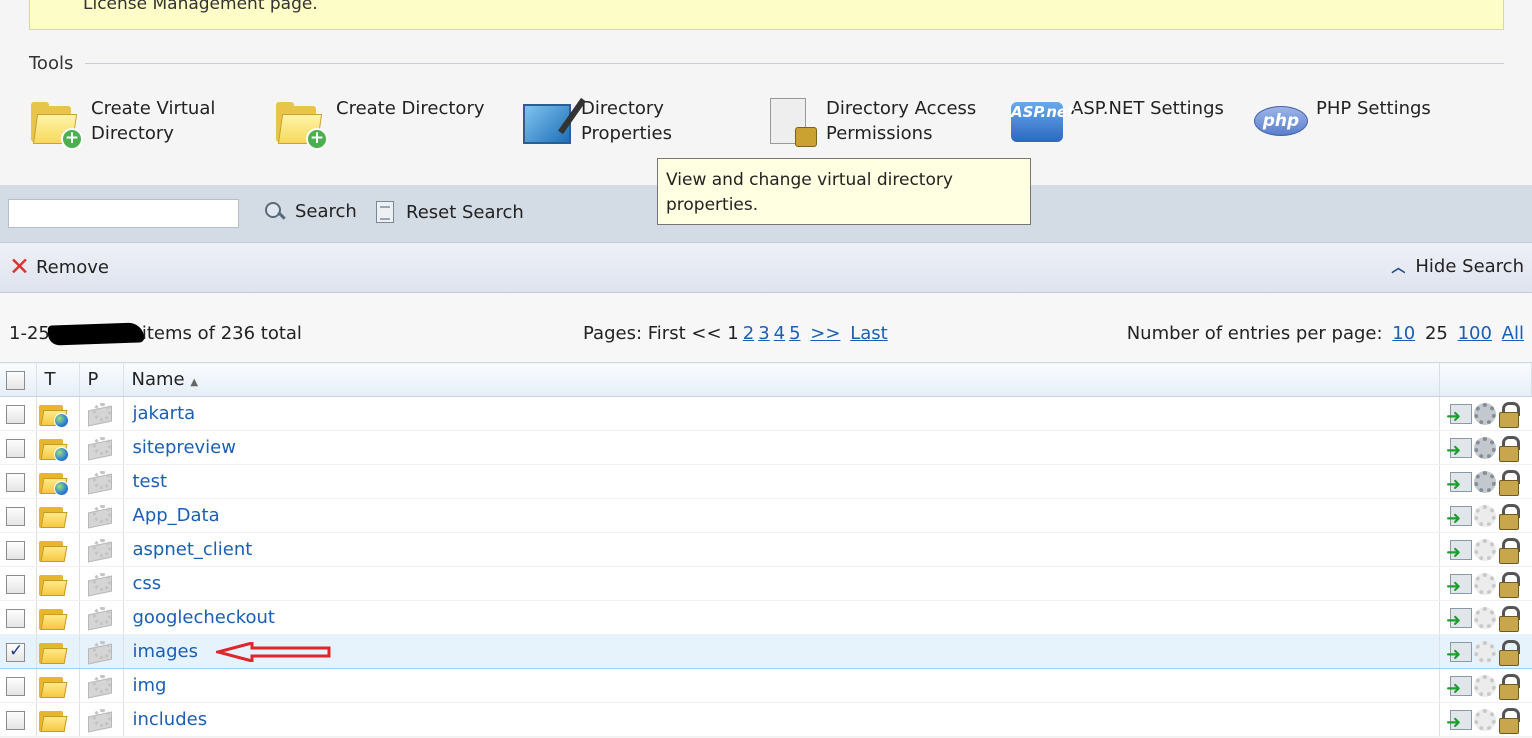 The height and width of the screenshot is (738, 1532). Describe the element at coordinates (794, 333) in the screenshot. I see `page-link: 5` at that location.